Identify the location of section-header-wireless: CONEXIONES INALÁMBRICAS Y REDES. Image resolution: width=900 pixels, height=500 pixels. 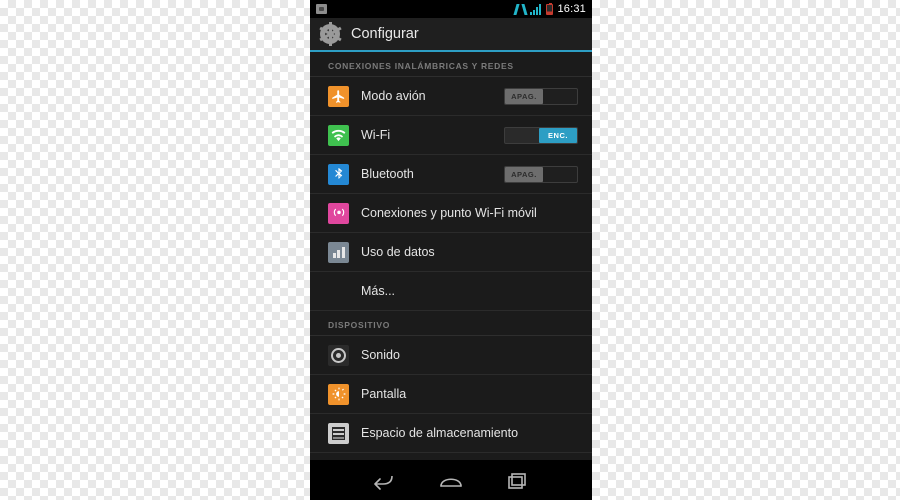
(451, 64).